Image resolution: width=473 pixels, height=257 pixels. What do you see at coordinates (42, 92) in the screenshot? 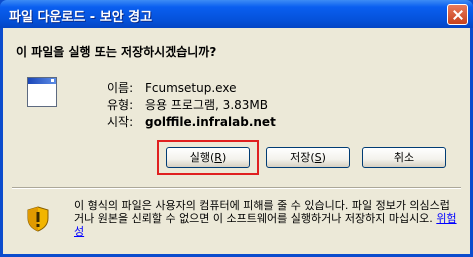
I see `application-window-icon` at bounding box center [42, 92].